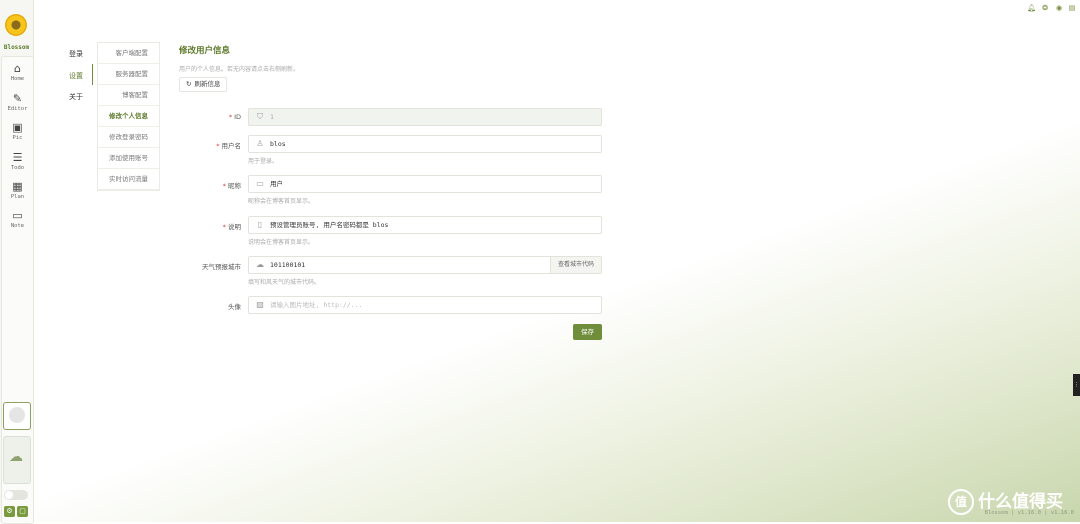  Describe the element at coordinates (425, 265) in the screenshot. I see `weather-city-input: ☁ 101100101 查看城市代码` at that location.